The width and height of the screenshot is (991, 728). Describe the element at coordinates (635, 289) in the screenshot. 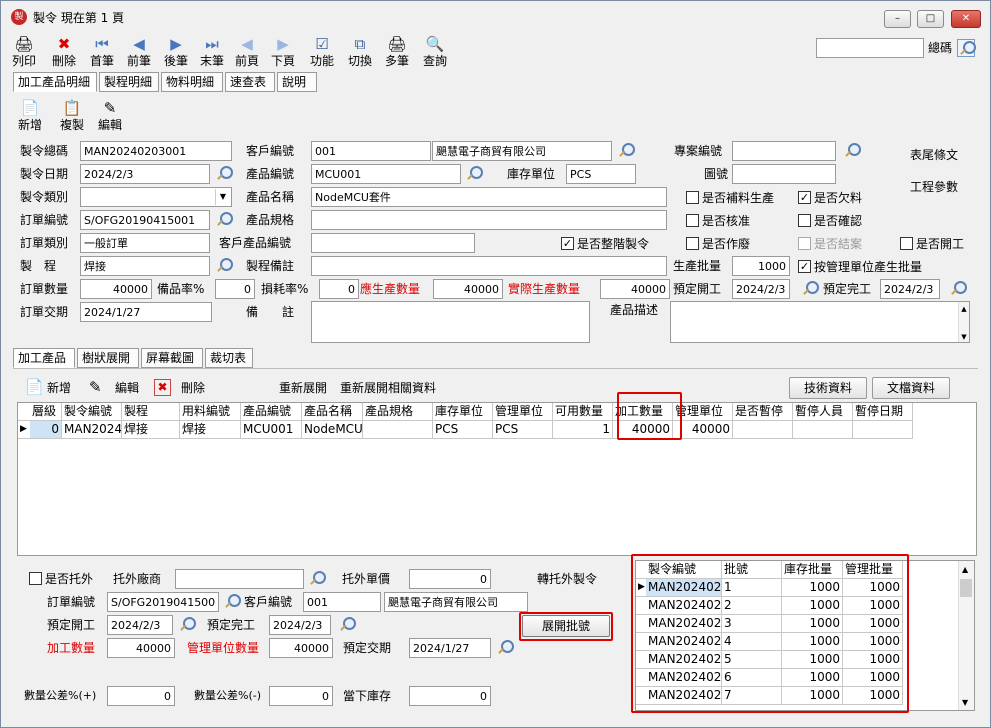

I see `actual-qty-field` at that location.